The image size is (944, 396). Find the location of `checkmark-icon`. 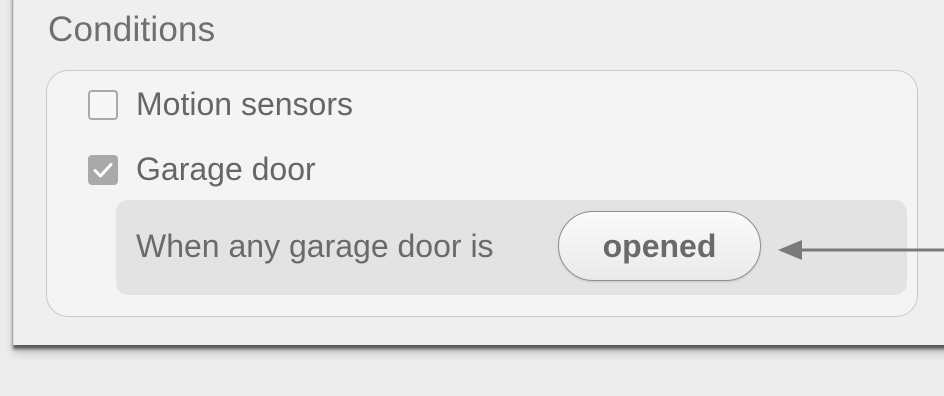

checkmark-icon is located at coordinates (103, 169).